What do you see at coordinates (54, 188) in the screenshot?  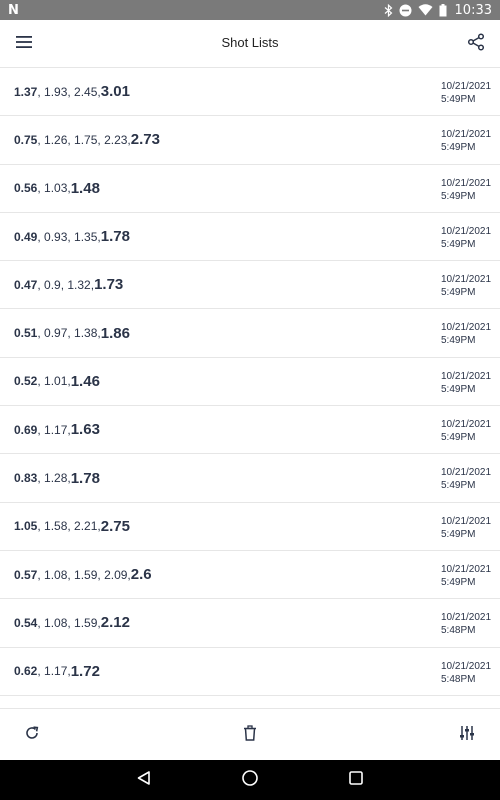 I see `middle-shot-times: , 1.03,` at bounding box center [54, 188].